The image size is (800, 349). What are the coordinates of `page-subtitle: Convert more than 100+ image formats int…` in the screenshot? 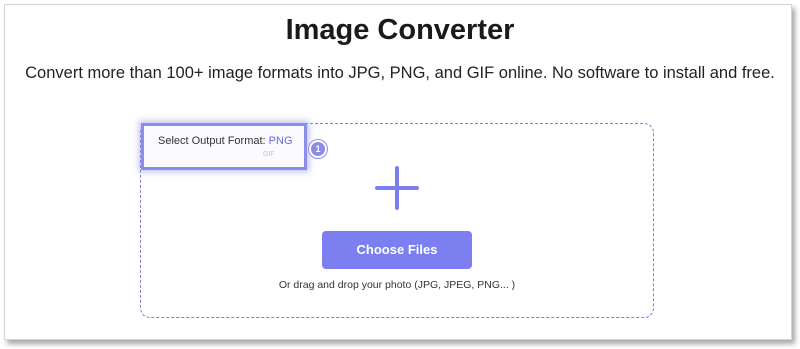 It's located at (400, 73).